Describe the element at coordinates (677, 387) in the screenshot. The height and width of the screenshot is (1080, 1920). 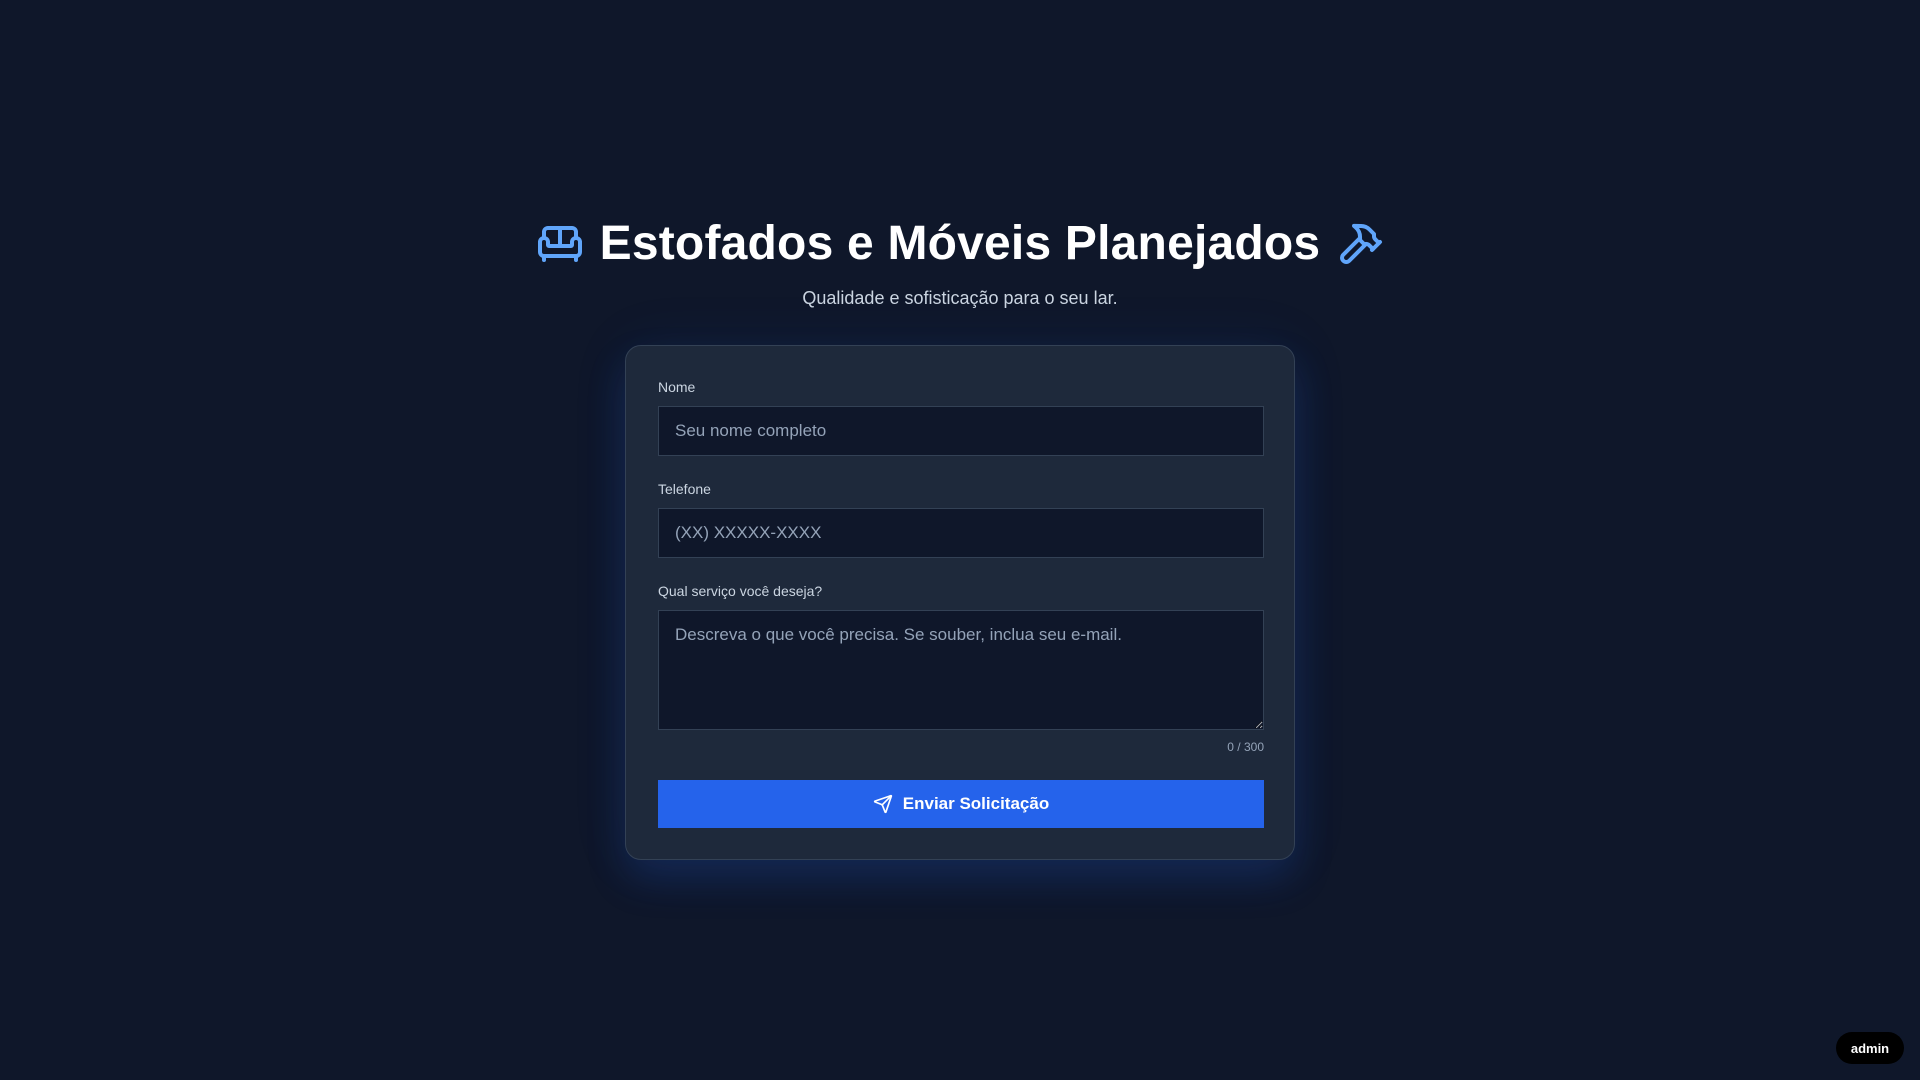
I see `name-label: Nome` at that location.